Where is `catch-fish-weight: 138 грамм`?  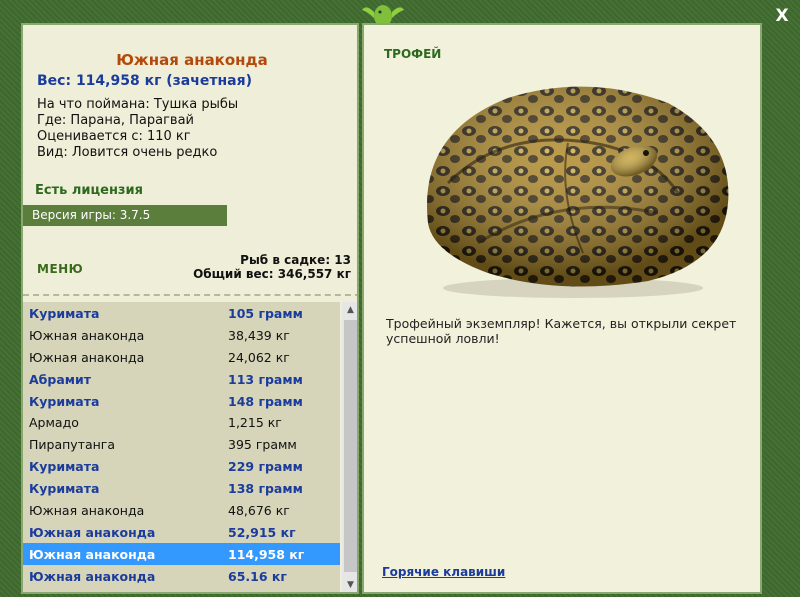
catch-fish-weight: 138 грамм is located at coordinates (265, 489).